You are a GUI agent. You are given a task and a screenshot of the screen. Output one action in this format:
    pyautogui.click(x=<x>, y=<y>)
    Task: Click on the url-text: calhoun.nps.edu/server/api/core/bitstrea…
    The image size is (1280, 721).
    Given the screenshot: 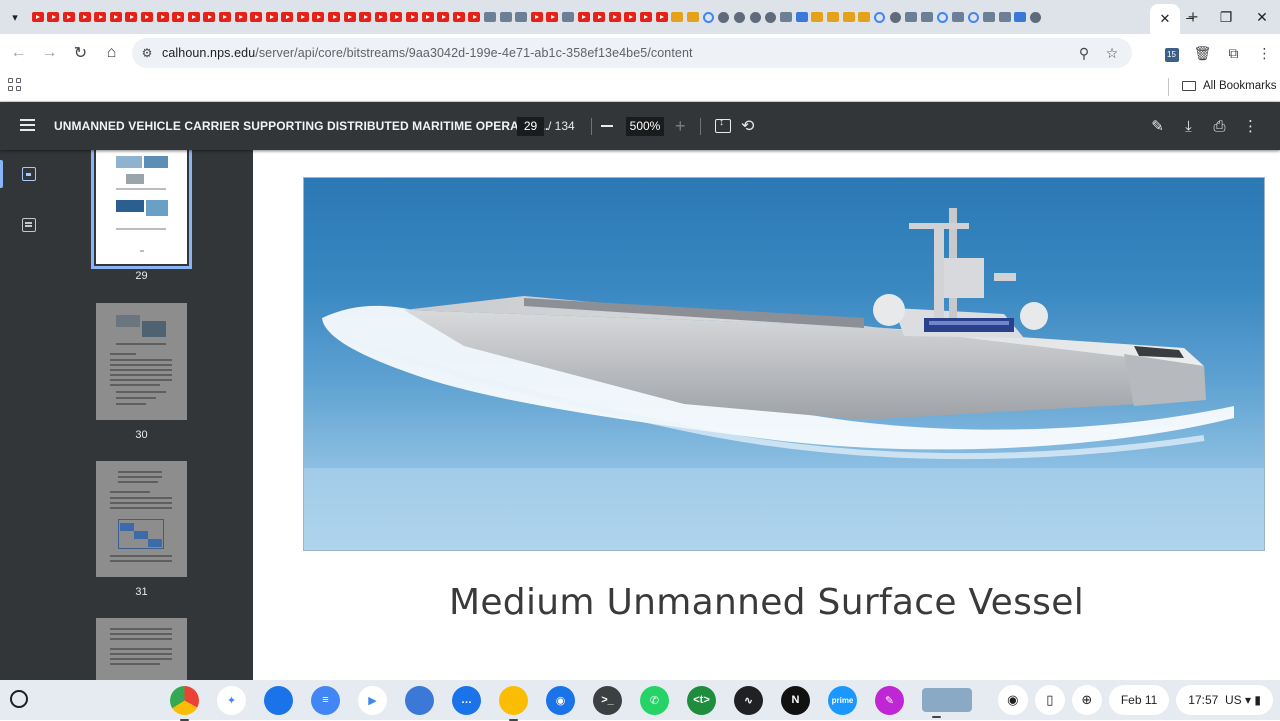 What is the action you would take?
    pyautogui.click(x=427, y=53)
    